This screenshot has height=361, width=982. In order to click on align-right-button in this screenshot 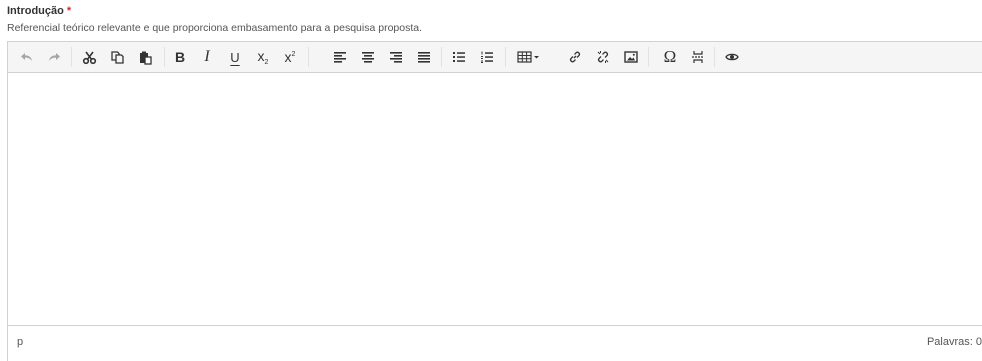, I will do `click(396, 57)`.